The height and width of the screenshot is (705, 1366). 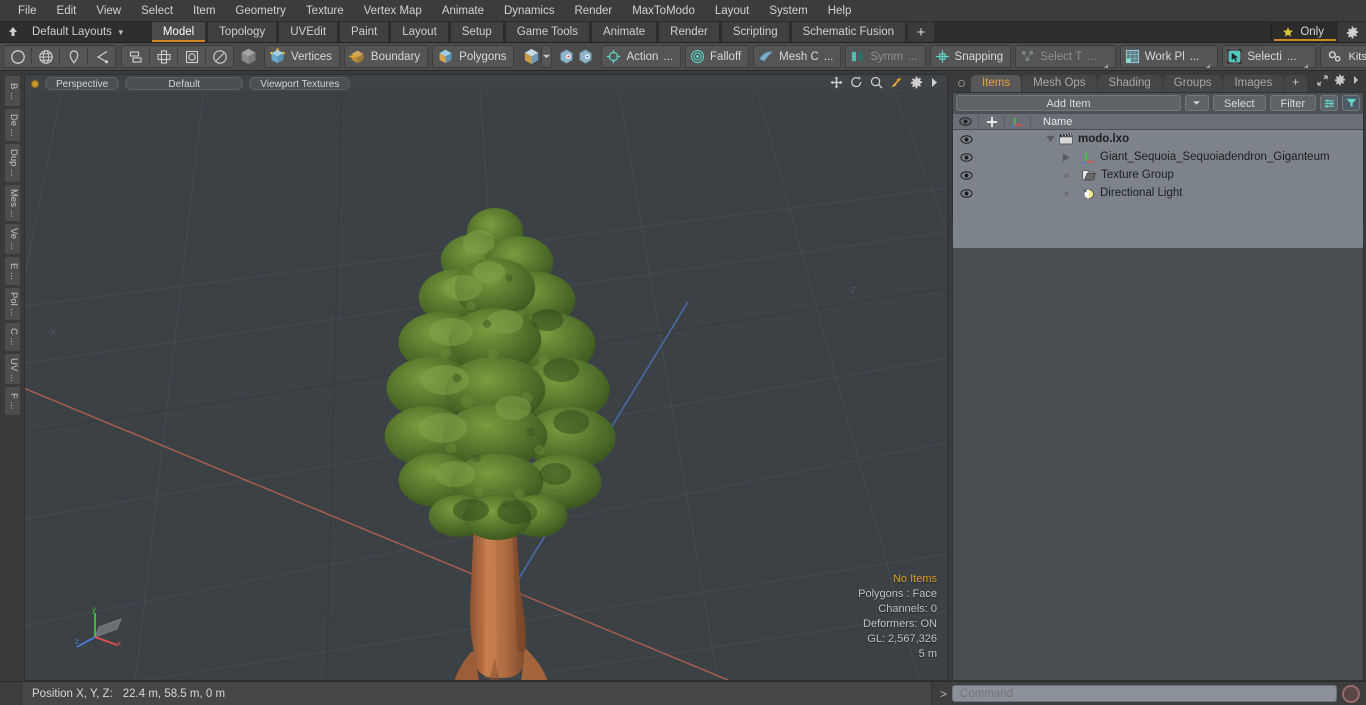 I want to click on ellipse-icon, so click(x=219, y=56).